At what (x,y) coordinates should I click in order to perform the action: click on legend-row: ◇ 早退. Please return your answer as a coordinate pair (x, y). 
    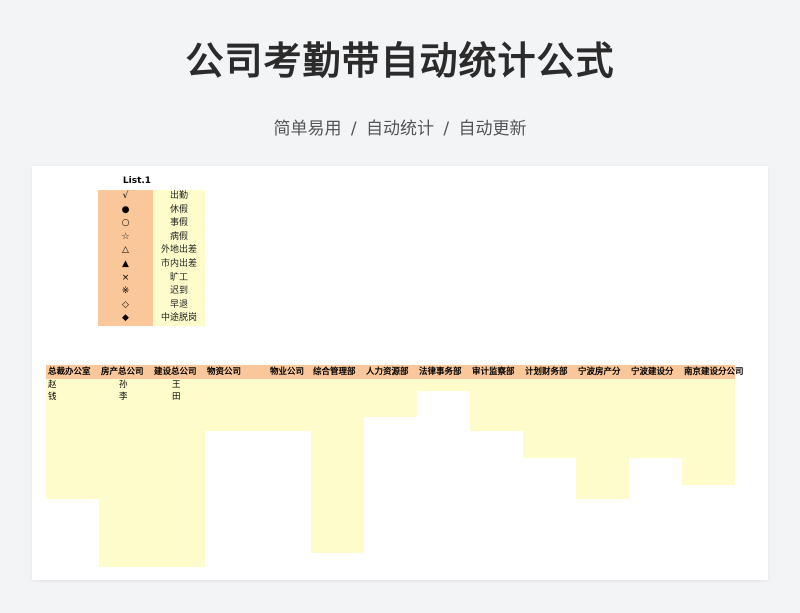
    Looking at the image, I should click on (151, 305).